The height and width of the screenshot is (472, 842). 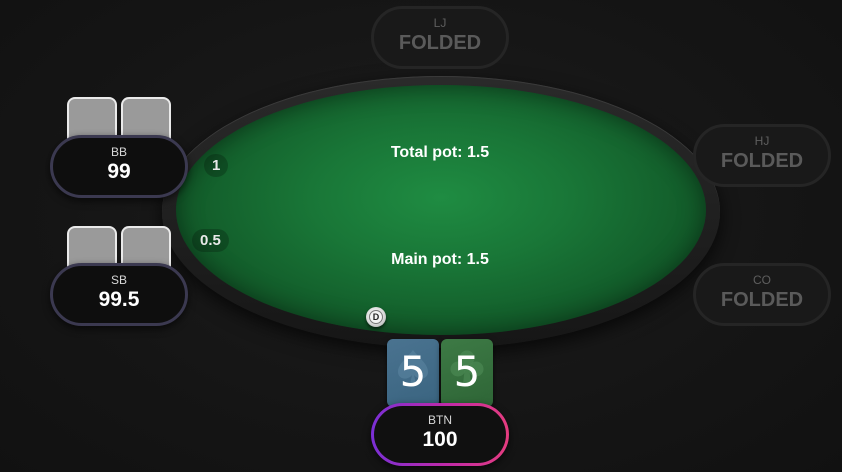 I want to click on seat-stack: 99, so click(x=119, y=171).